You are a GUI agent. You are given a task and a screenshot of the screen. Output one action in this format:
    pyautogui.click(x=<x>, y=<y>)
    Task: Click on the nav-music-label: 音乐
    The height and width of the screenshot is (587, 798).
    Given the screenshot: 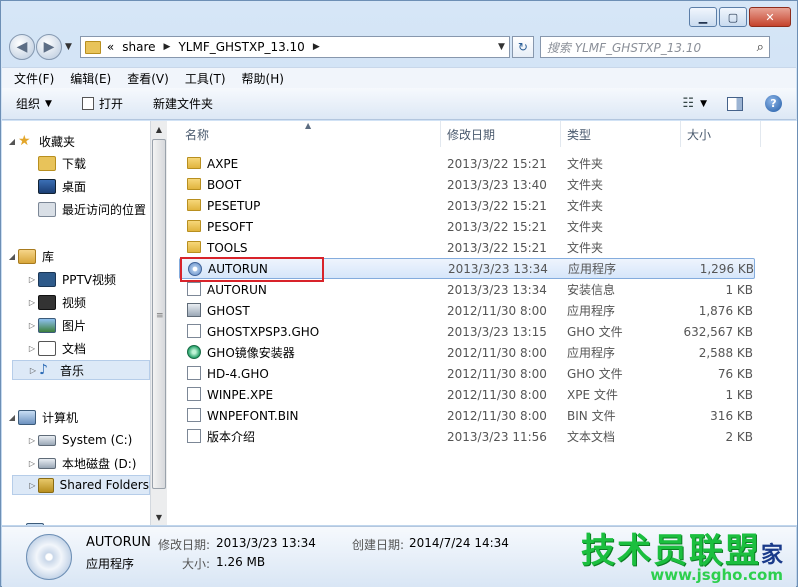 What is the action you would take?
    pyautogui.click(x=72, y=370)
    